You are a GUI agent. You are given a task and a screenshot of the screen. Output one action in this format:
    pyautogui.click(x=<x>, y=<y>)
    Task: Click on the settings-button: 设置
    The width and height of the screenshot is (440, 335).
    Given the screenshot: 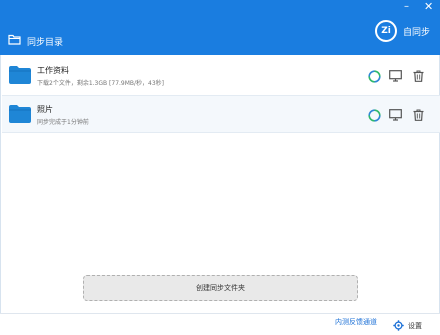 What is the action you would take?
    pyautogui.click(x=407, y=325)
    